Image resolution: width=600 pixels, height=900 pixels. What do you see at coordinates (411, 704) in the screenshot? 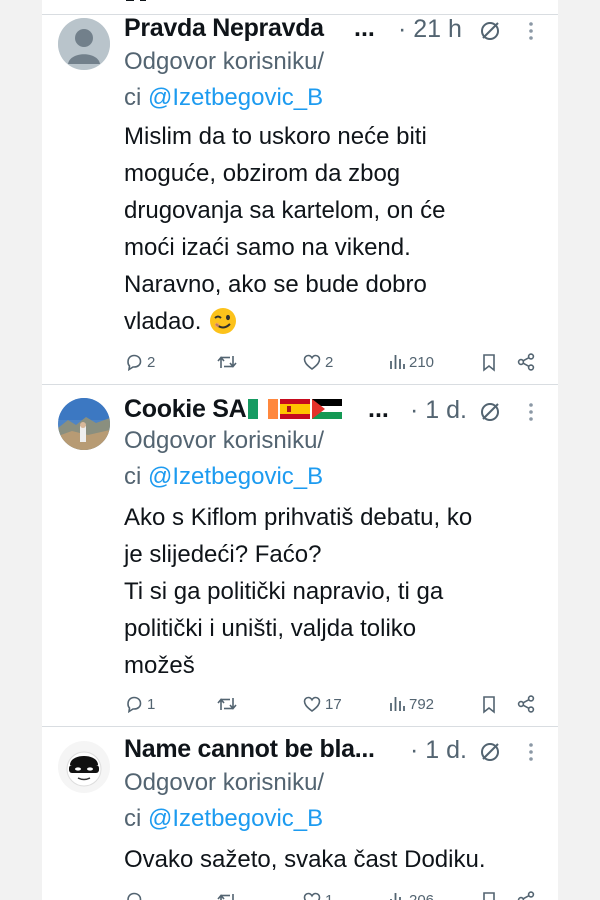
I see `views-button: 792` at bounding box center [411, 704].